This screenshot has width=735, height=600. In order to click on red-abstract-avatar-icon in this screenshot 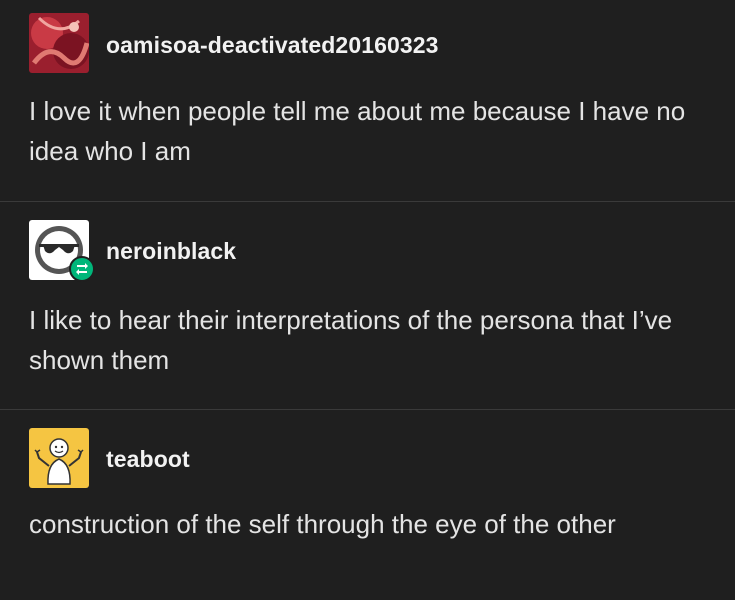, I will do `click(59, 43)`.